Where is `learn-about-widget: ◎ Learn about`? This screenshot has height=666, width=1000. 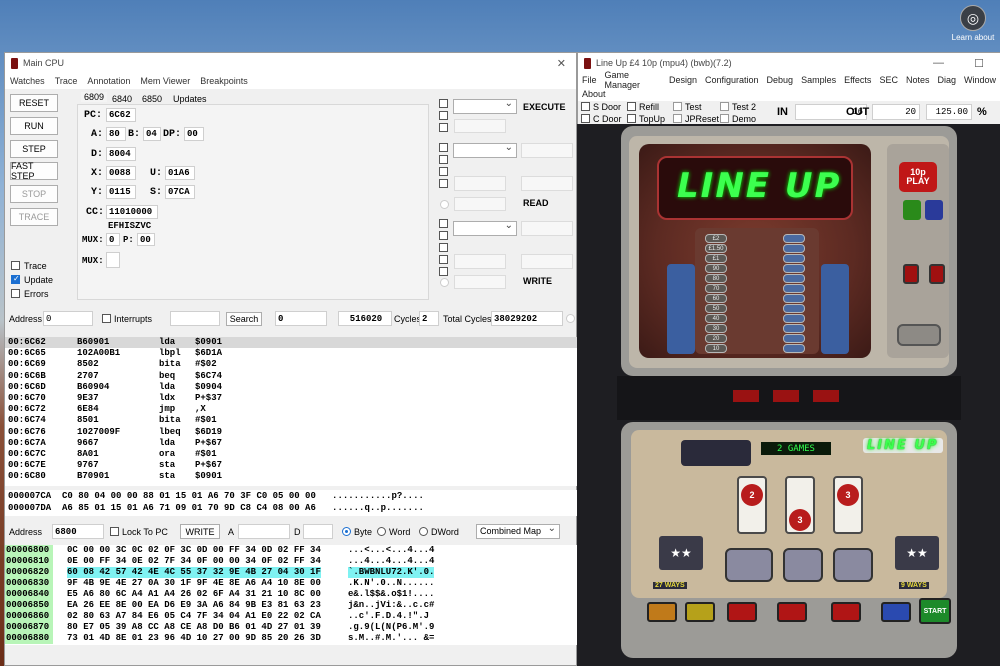
learn-about-widget: ◎ Learn about is located at coordinates (973, 23).